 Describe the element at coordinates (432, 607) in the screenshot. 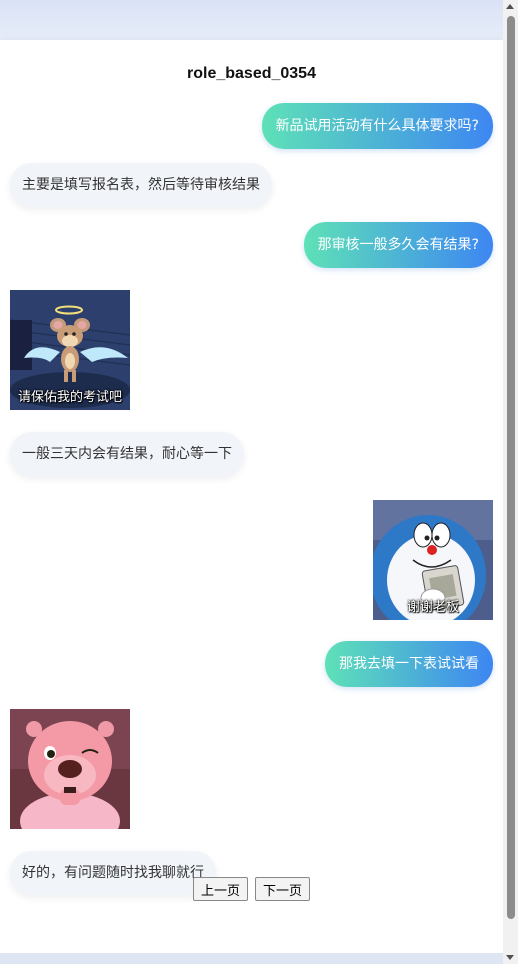

I see `sticker-caption: 谢谢老板` at that location.